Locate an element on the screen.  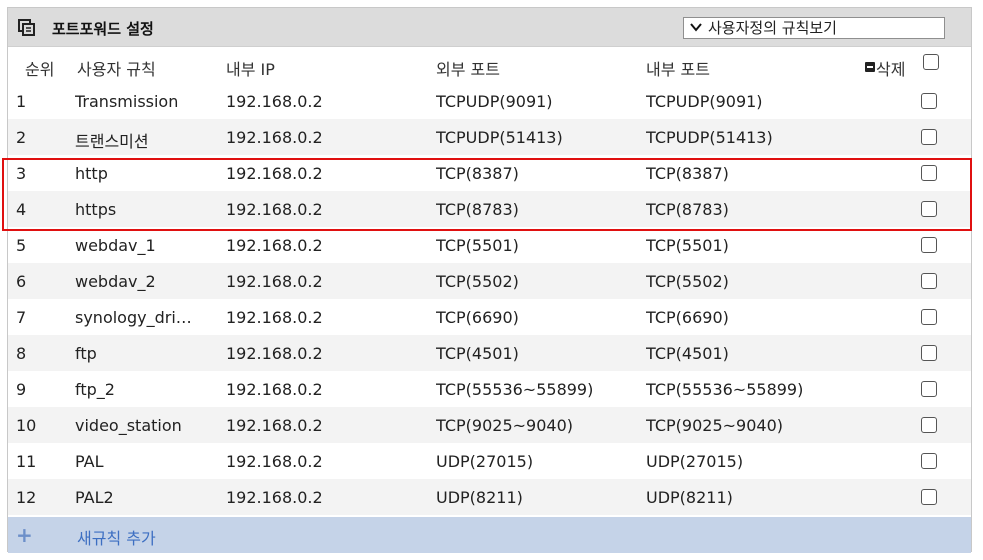
row-rule-name: ftp is located at coordinates (137, 353).